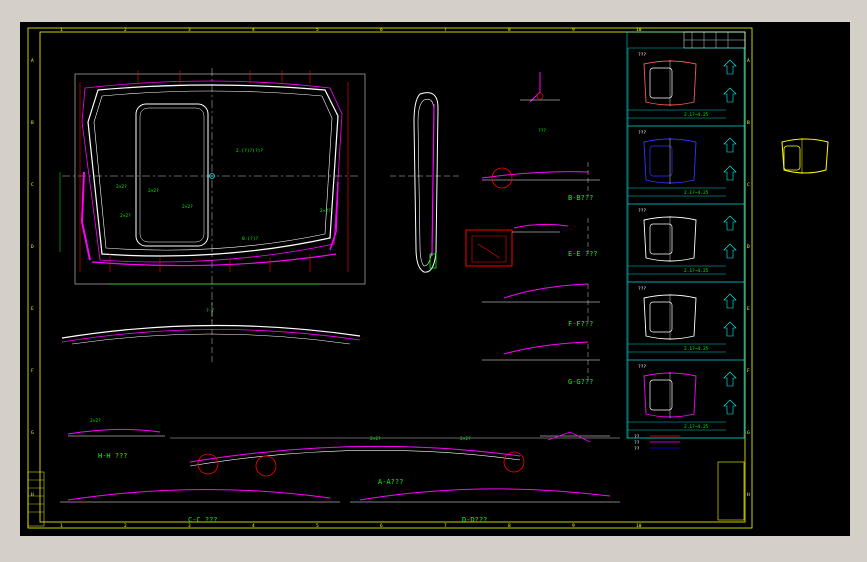 The image size is (867, 562). What do you see at coordinates (697, 478) in the screenshot?
I see `legend` at bounding box center [697, 478].